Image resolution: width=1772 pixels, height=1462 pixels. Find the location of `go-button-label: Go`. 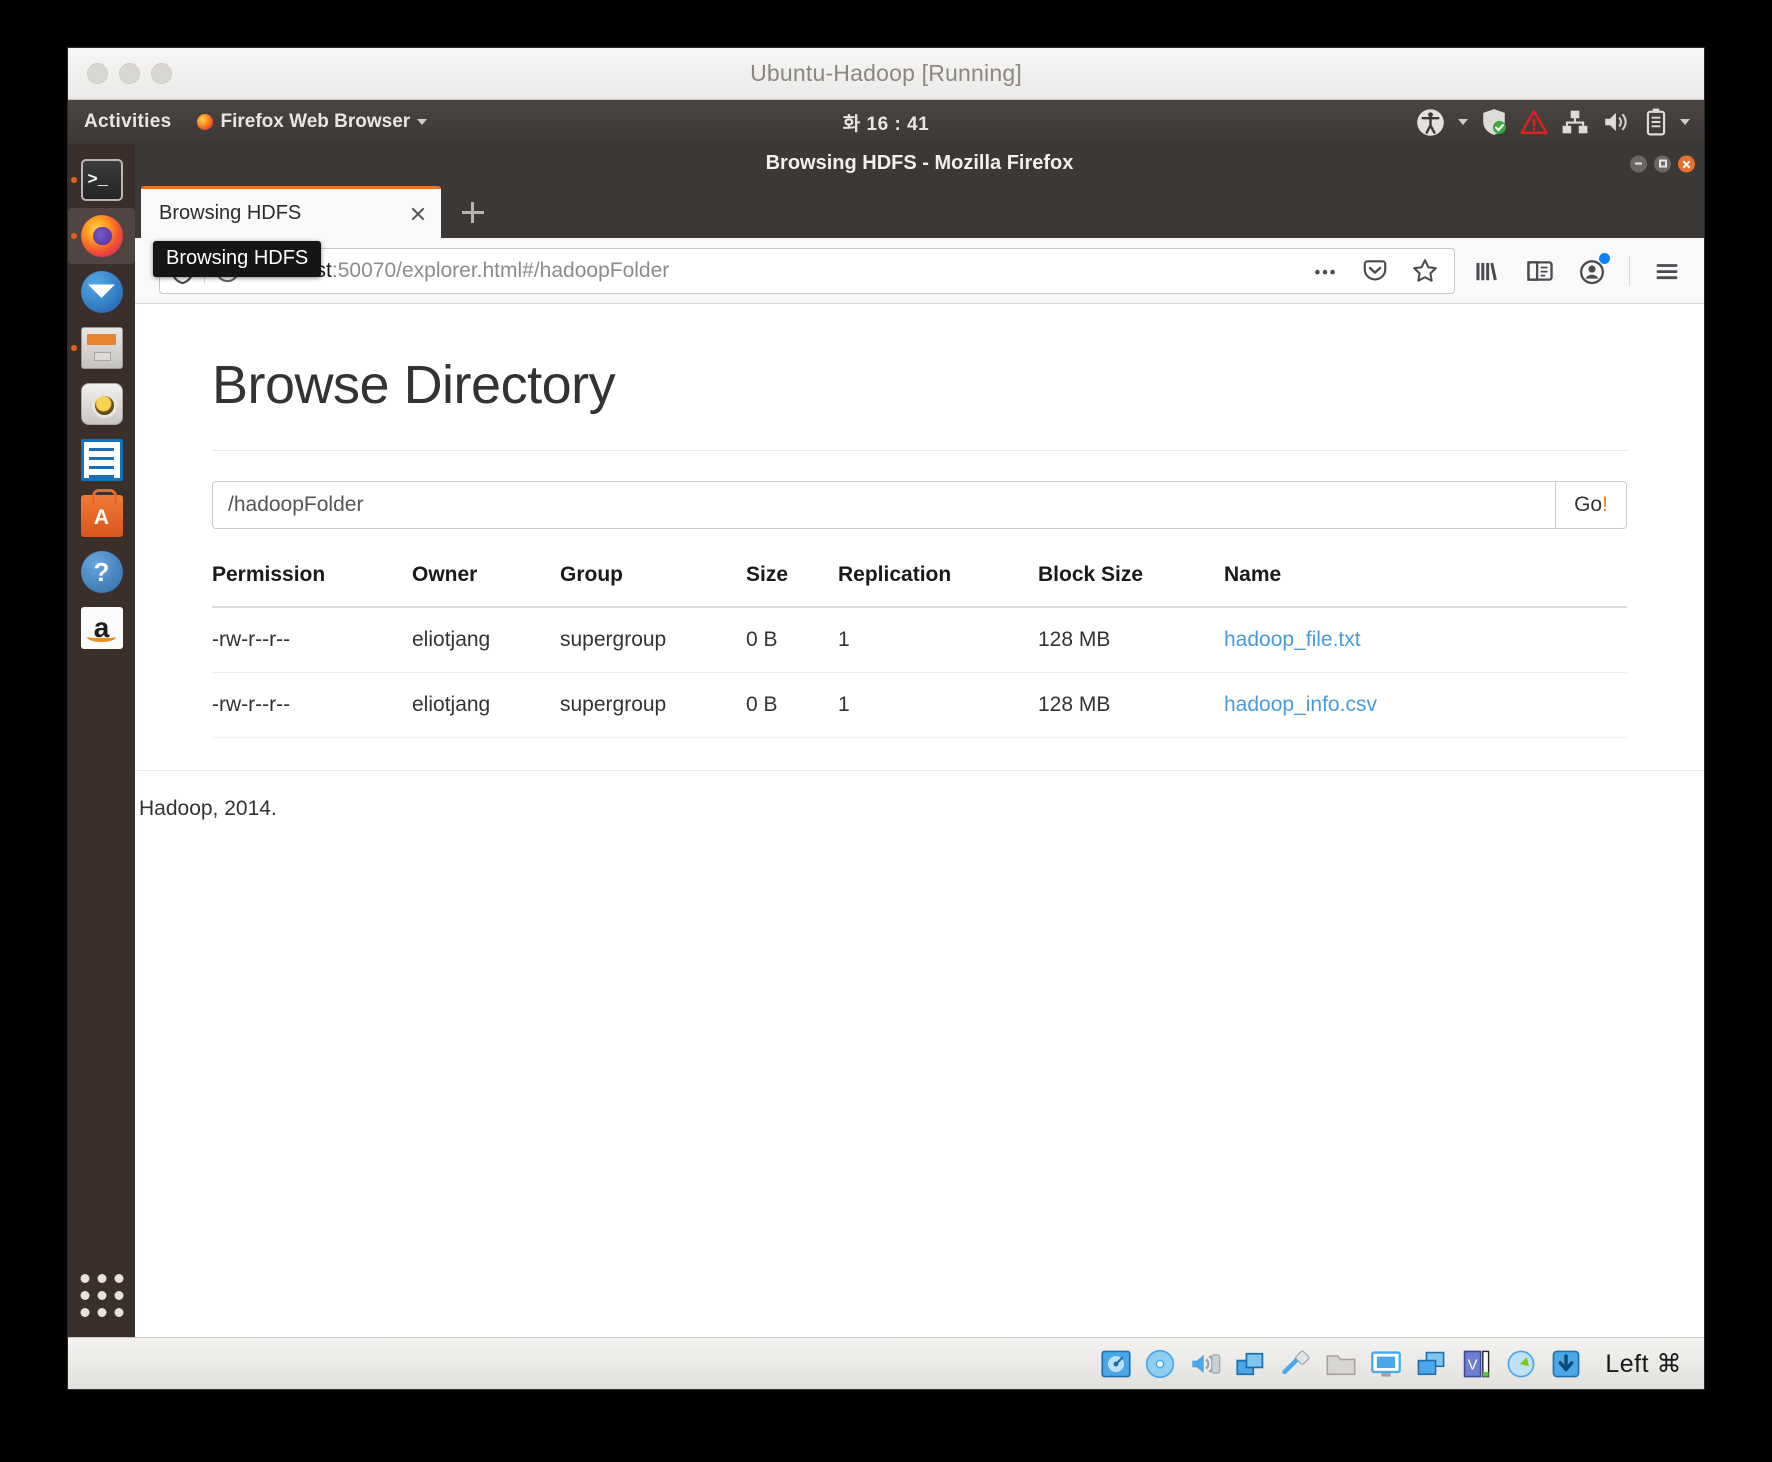

go-button-label: Go is located at coordinates (1588, 504).